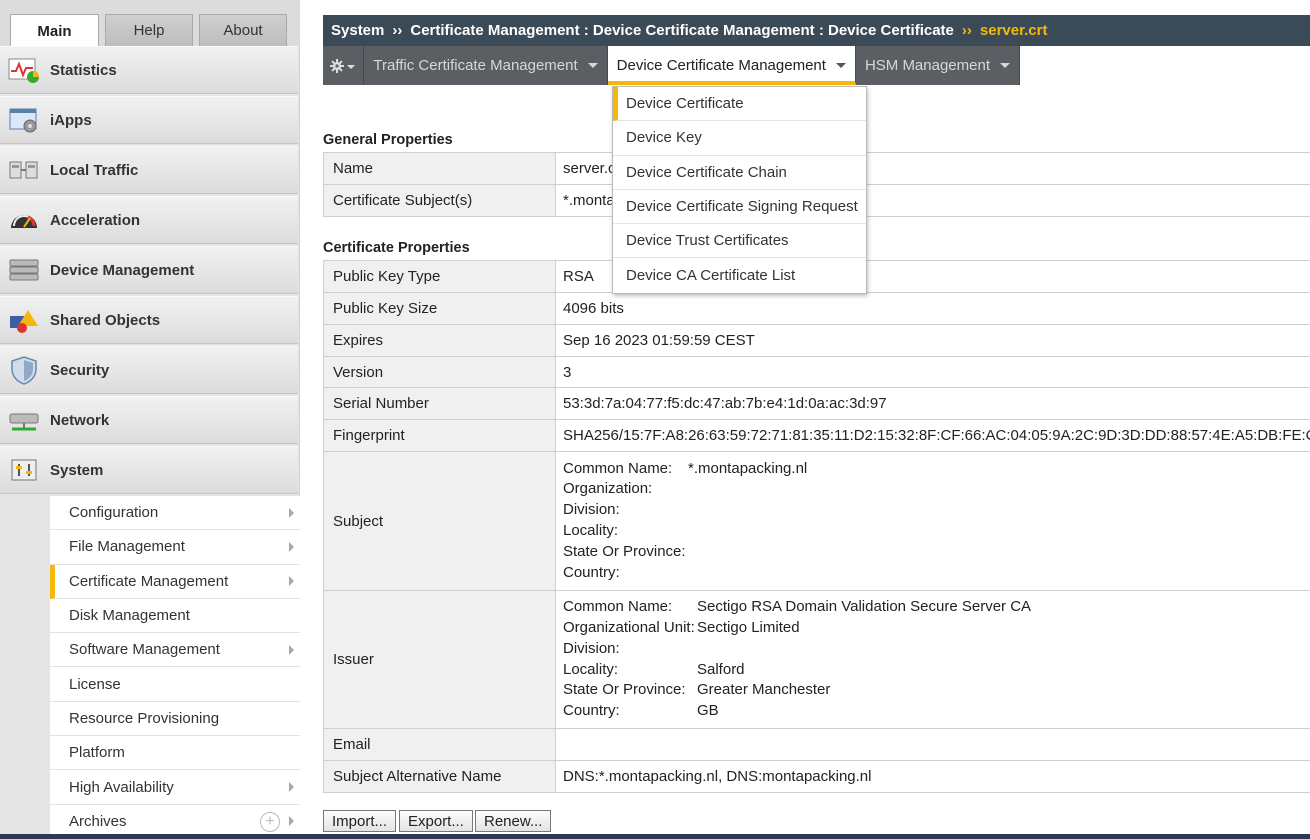  What do you see at coordinates (439, 200) in the screenshot?
I see `subjects-label: Certificate Subject(s)` at bounding box center [439, 200].